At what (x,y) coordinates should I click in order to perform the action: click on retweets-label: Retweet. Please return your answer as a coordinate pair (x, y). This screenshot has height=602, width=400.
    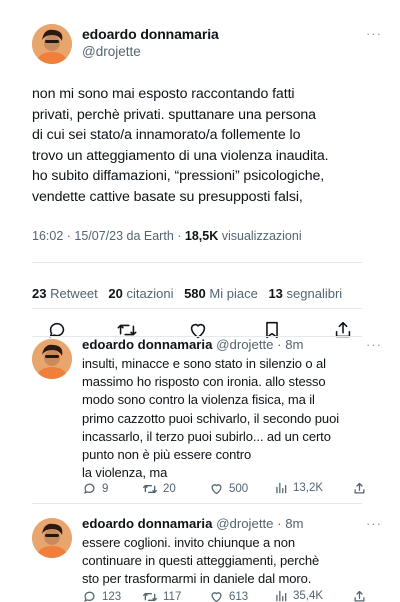
    Looking at the image, I should click on (72, 293).